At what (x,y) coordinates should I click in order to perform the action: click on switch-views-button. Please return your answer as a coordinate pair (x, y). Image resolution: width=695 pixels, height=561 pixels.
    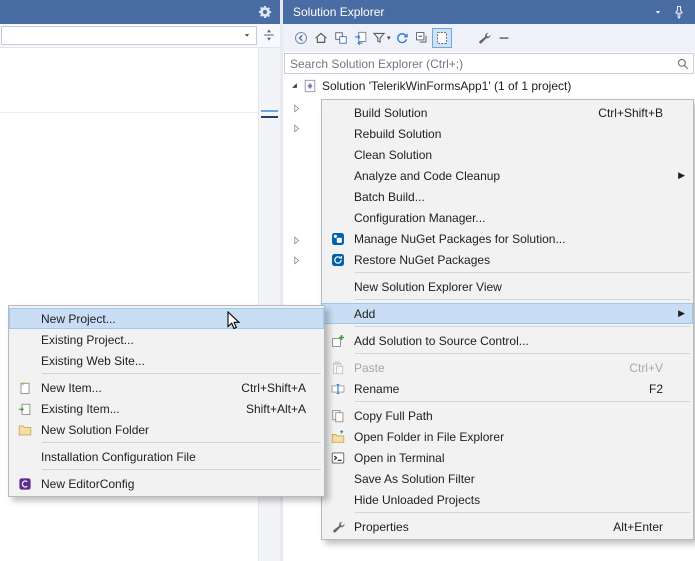
    Looking at the image, I should click on (341, 38).